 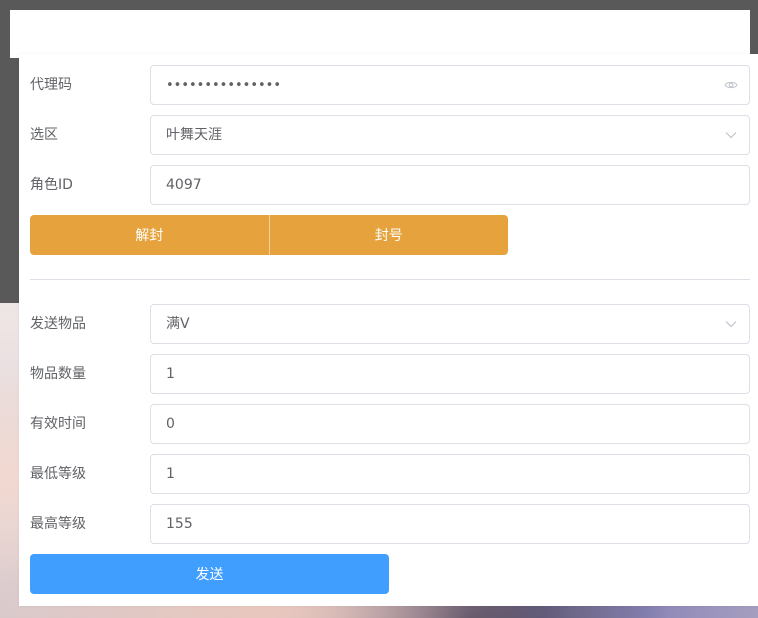 I want to click on quantity-value: 1, so click(x=170, y=374).